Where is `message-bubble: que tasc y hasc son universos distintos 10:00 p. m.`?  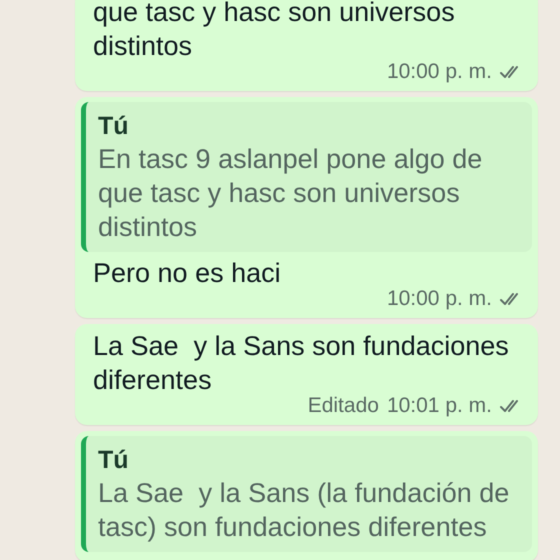 message-bubble: que tasc y hasc son universos distintos 10:00 p. m. is located at coordinates (306, 45).